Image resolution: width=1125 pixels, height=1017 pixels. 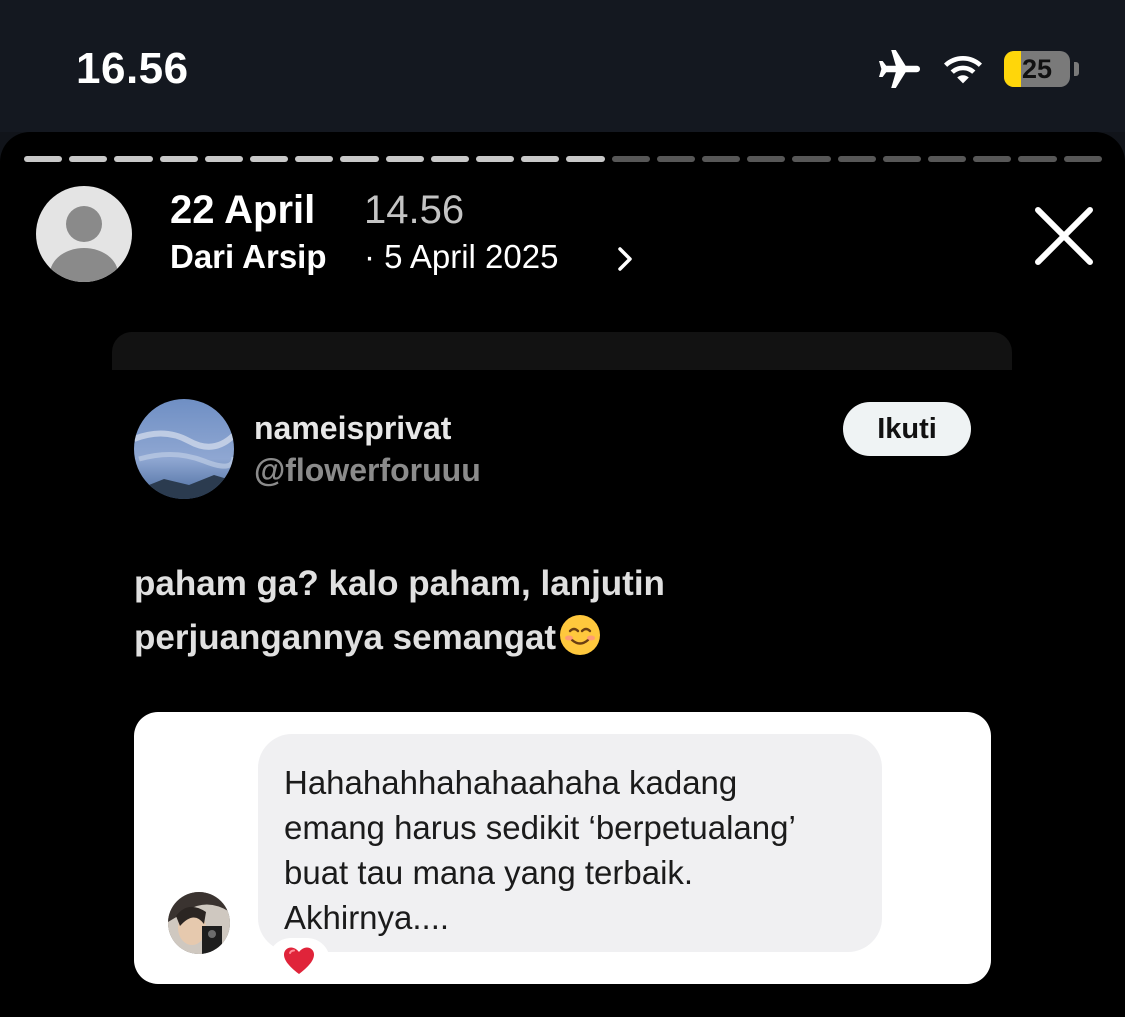 I want to click on close-button, so click(x=1064, y=236).